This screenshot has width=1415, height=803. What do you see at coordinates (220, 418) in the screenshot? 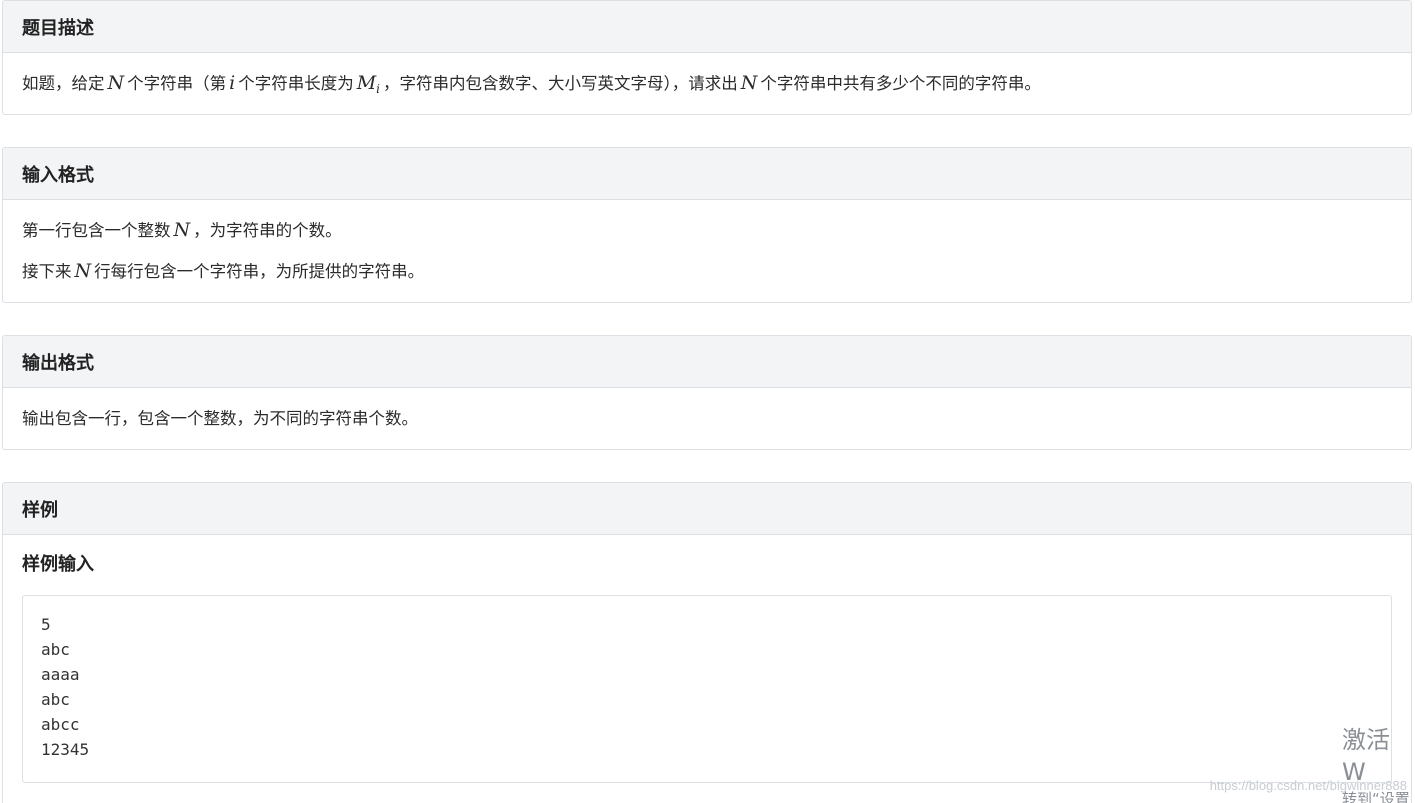
I see `output-format-line-1: 输出包含一行，包含一个整数，为不同的字符串个数。` at bounding box center [220, 418].